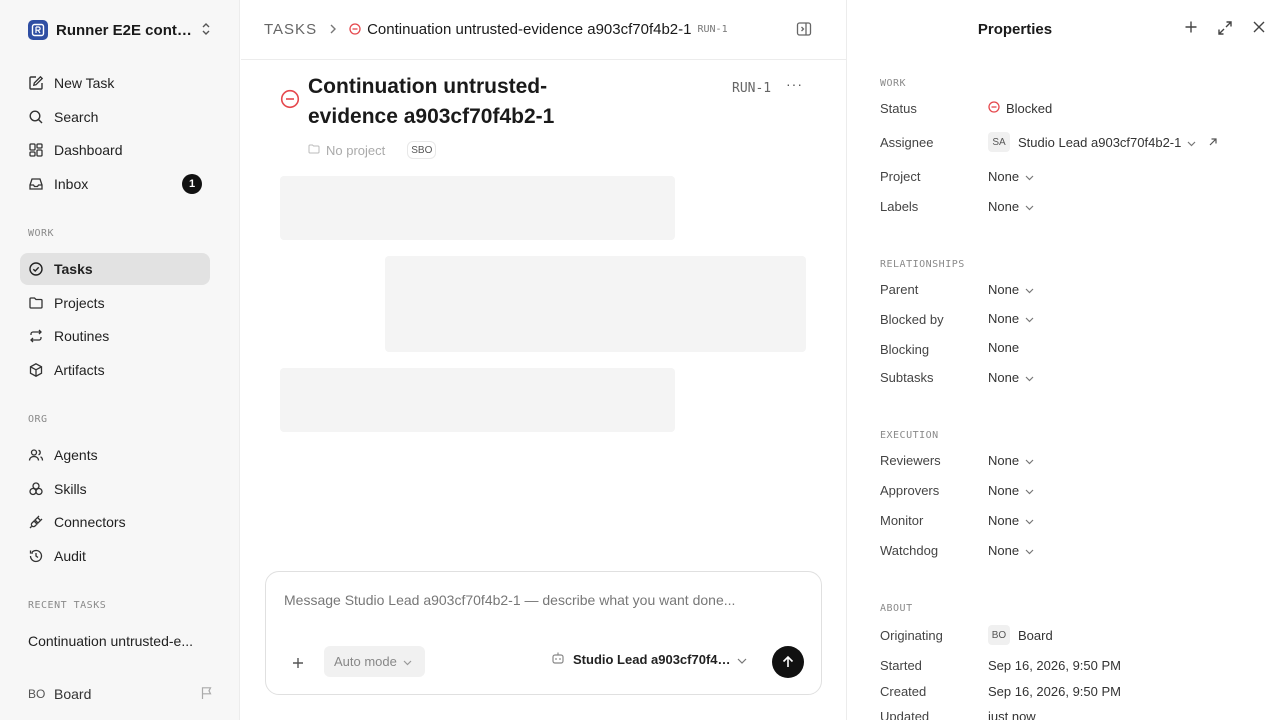  Describe the element at coordinates (1004, 520) in the screenshot. I see `monitor-value: None` at that location.